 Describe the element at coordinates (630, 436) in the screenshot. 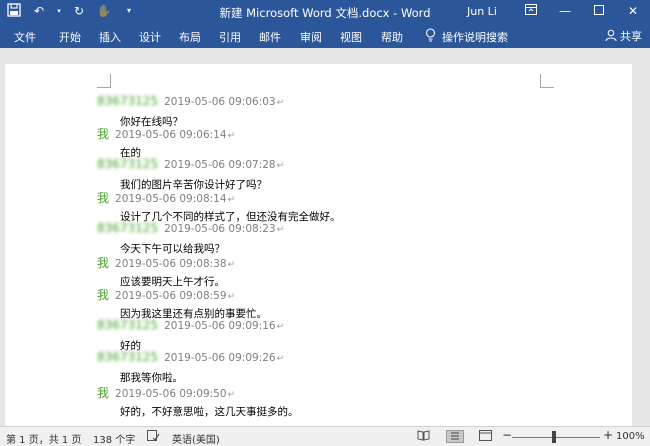

I see `zoom-level: 100%` at that location.